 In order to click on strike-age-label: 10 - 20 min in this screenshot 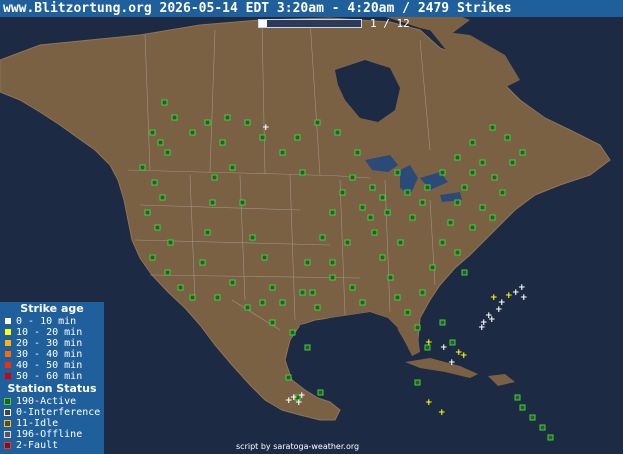, I will do `click(49, 332)`.